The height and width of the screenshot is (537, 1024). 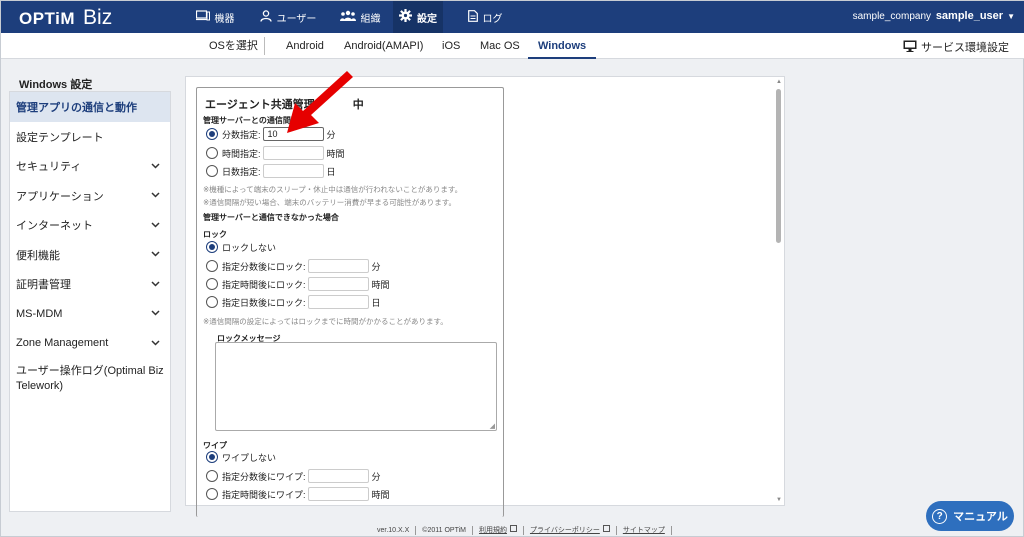 What do you see at coordinates (212, 494) in the screenshot?
I see `wipe-hours-radio` at bounding box center [212, 494].